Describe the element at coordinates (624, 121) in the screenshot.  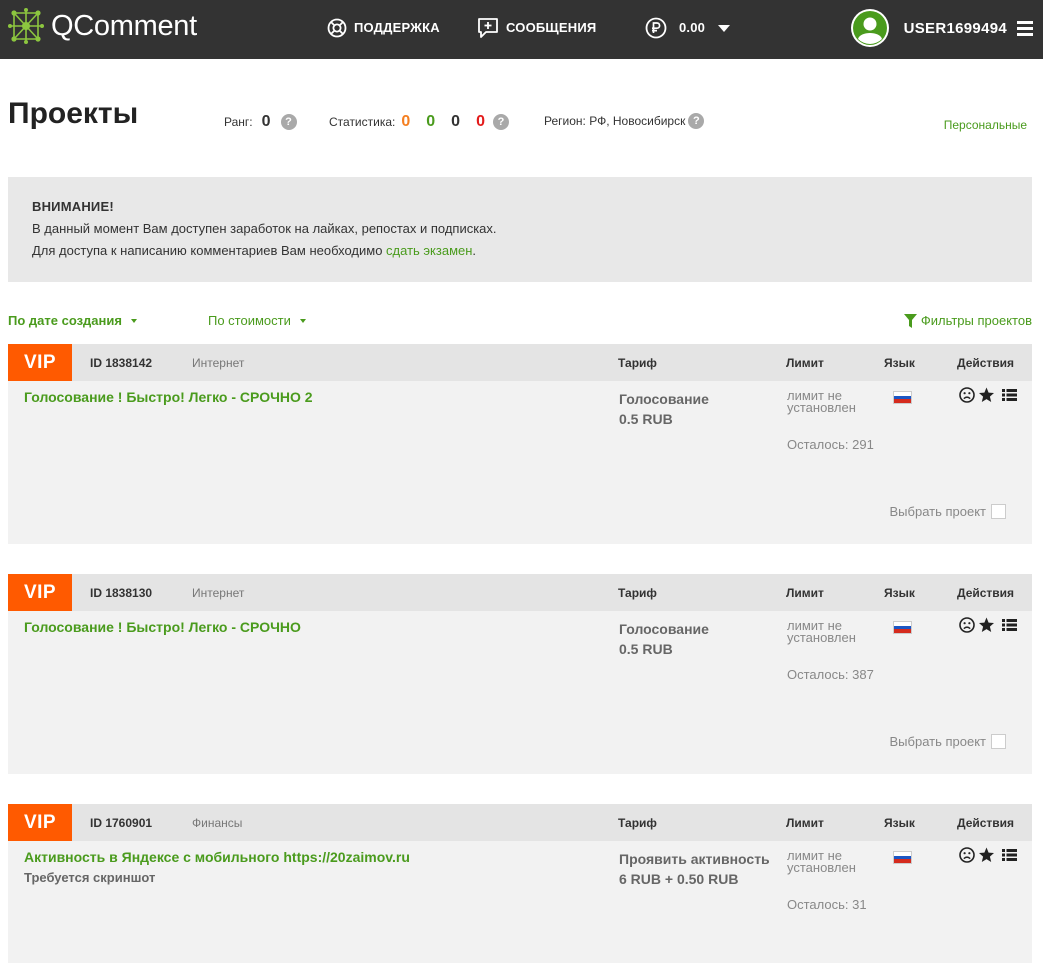
I see `region-info: Регион: РФ, Новосибирск ?` at that location.